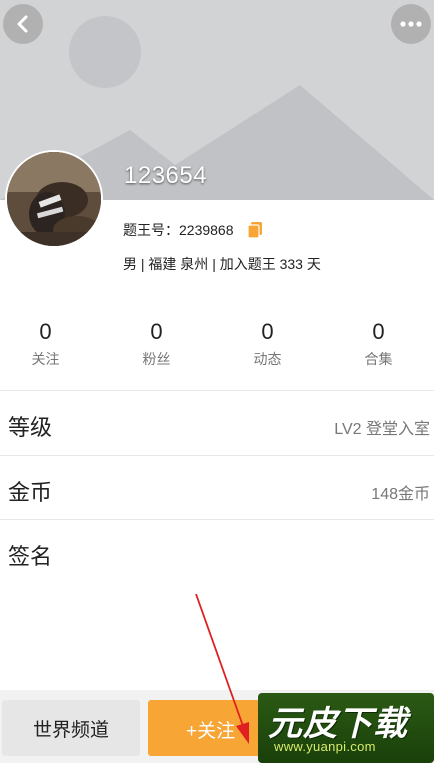 The image size is (434, 763). I want to click on stats-bar: 0 关注 0 粉丝 0 动态 0 合集, so click(217, 348).